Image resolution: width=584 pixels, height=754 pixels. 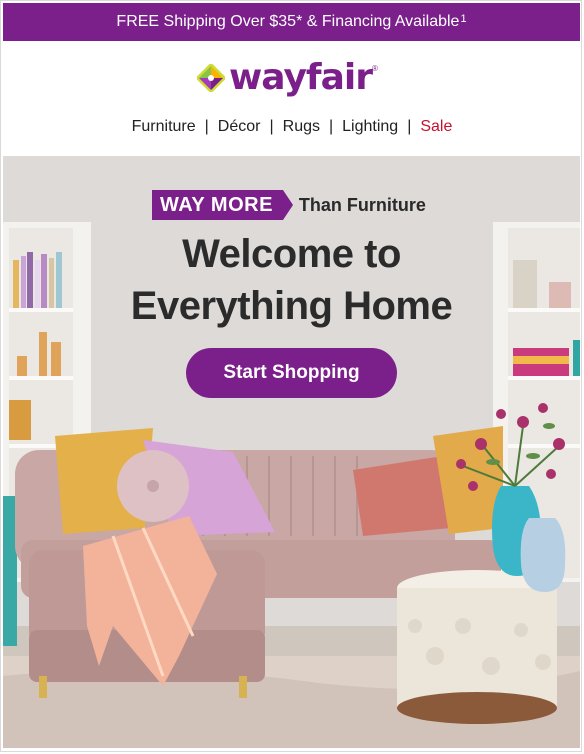 I want to click on hero-headline: Welcome to Everything Home, so click(x=291, y=280).